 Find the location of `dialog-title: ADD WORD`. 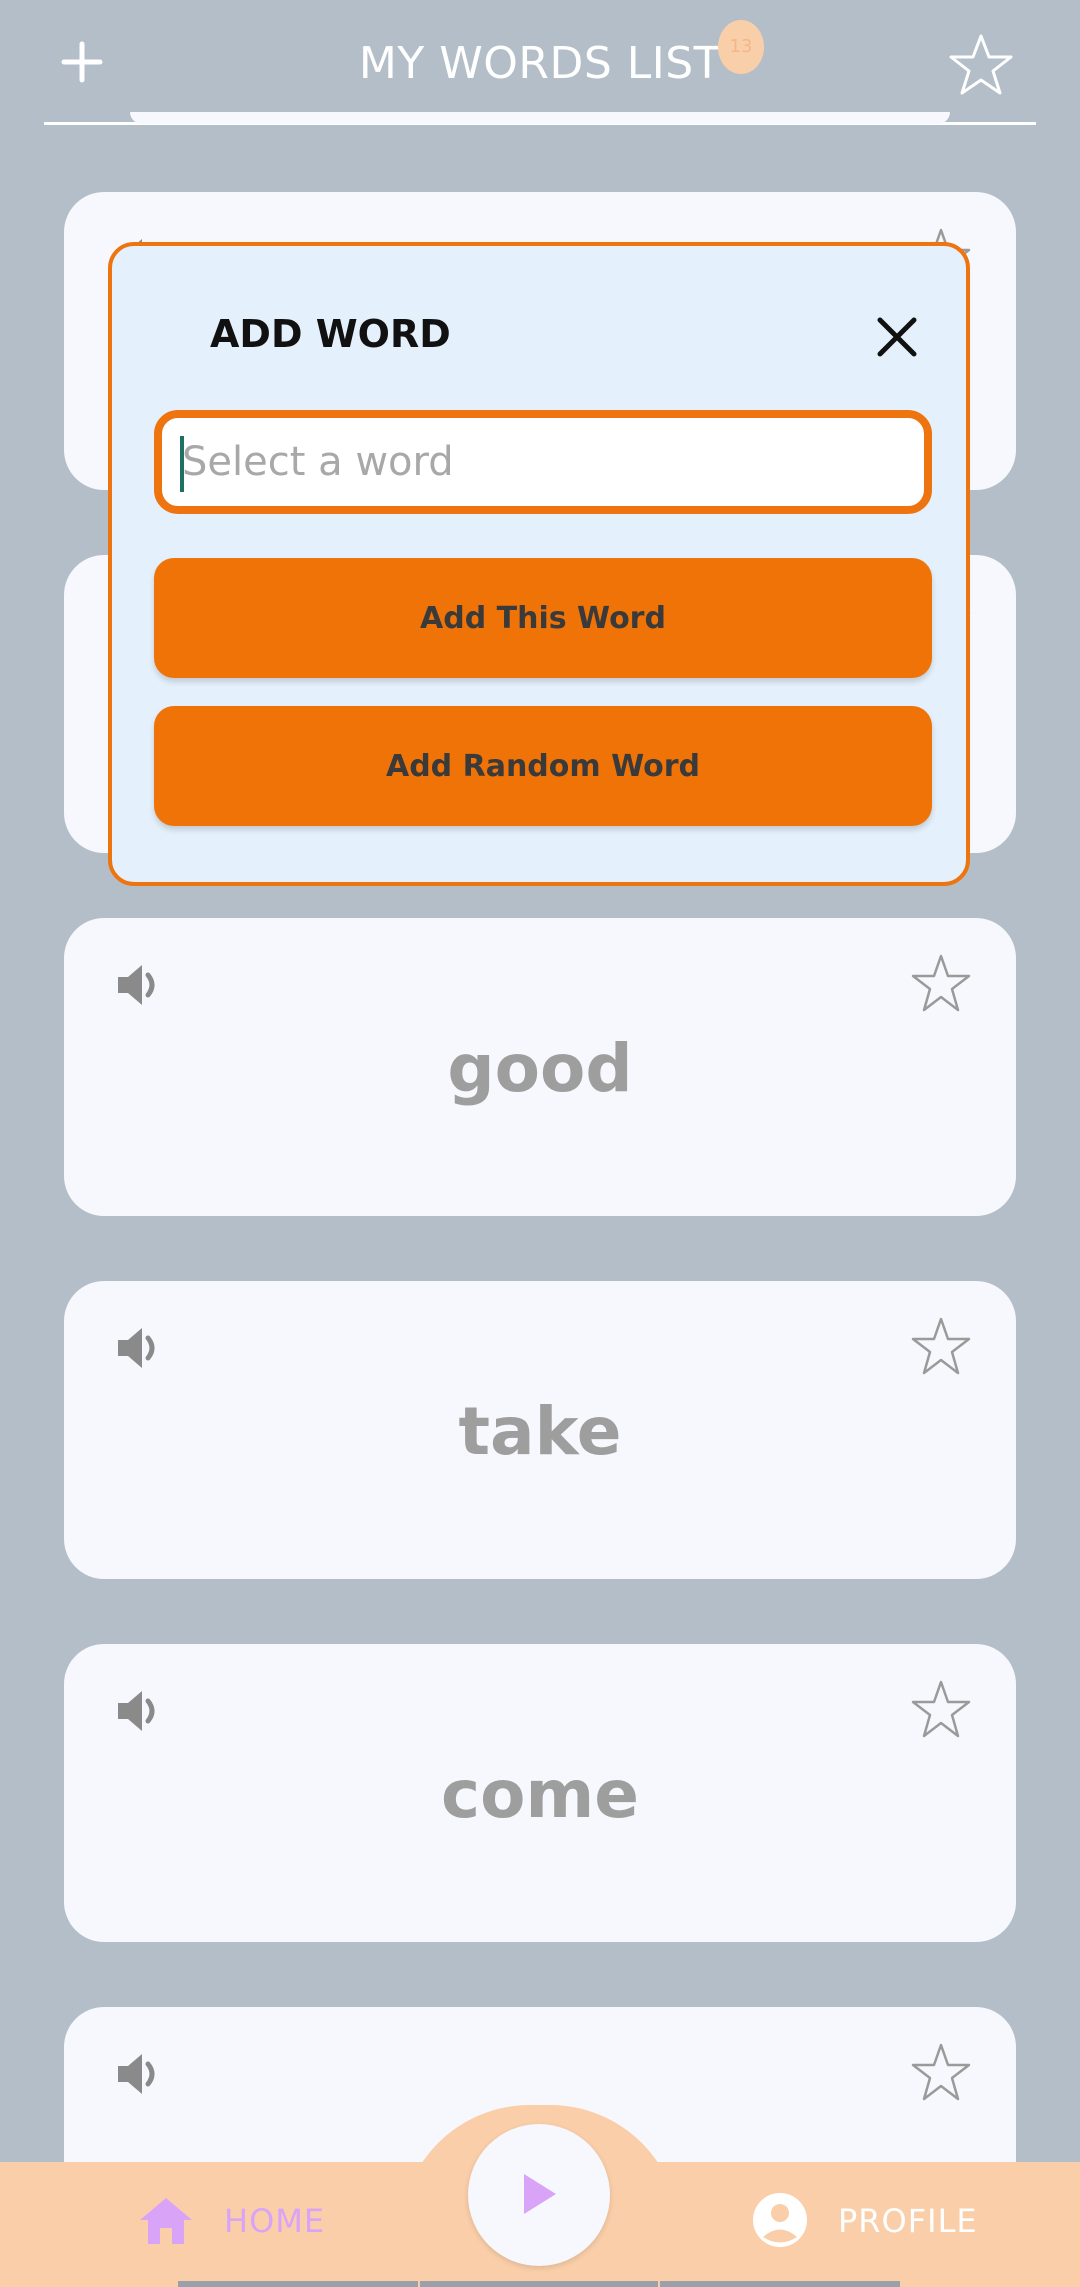

dialog-title: ADD WORD is located at coordinates (330, 334).